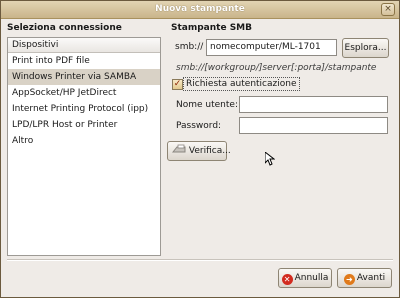 The image size is (400, 298). Describe the element at coordinates (313, 125) in the screenshot. I see `password-field` at that location.